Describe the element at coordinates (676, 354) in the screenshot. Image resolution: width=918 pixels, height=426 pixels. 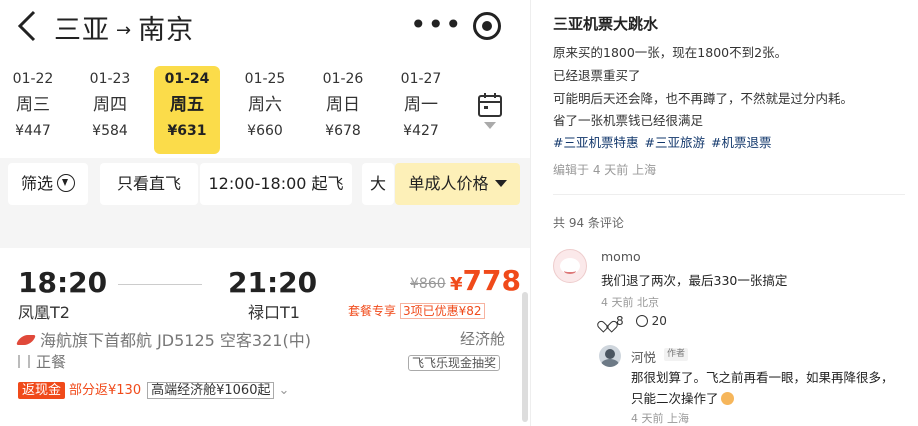
I see `author-badge: 作者` at that location.